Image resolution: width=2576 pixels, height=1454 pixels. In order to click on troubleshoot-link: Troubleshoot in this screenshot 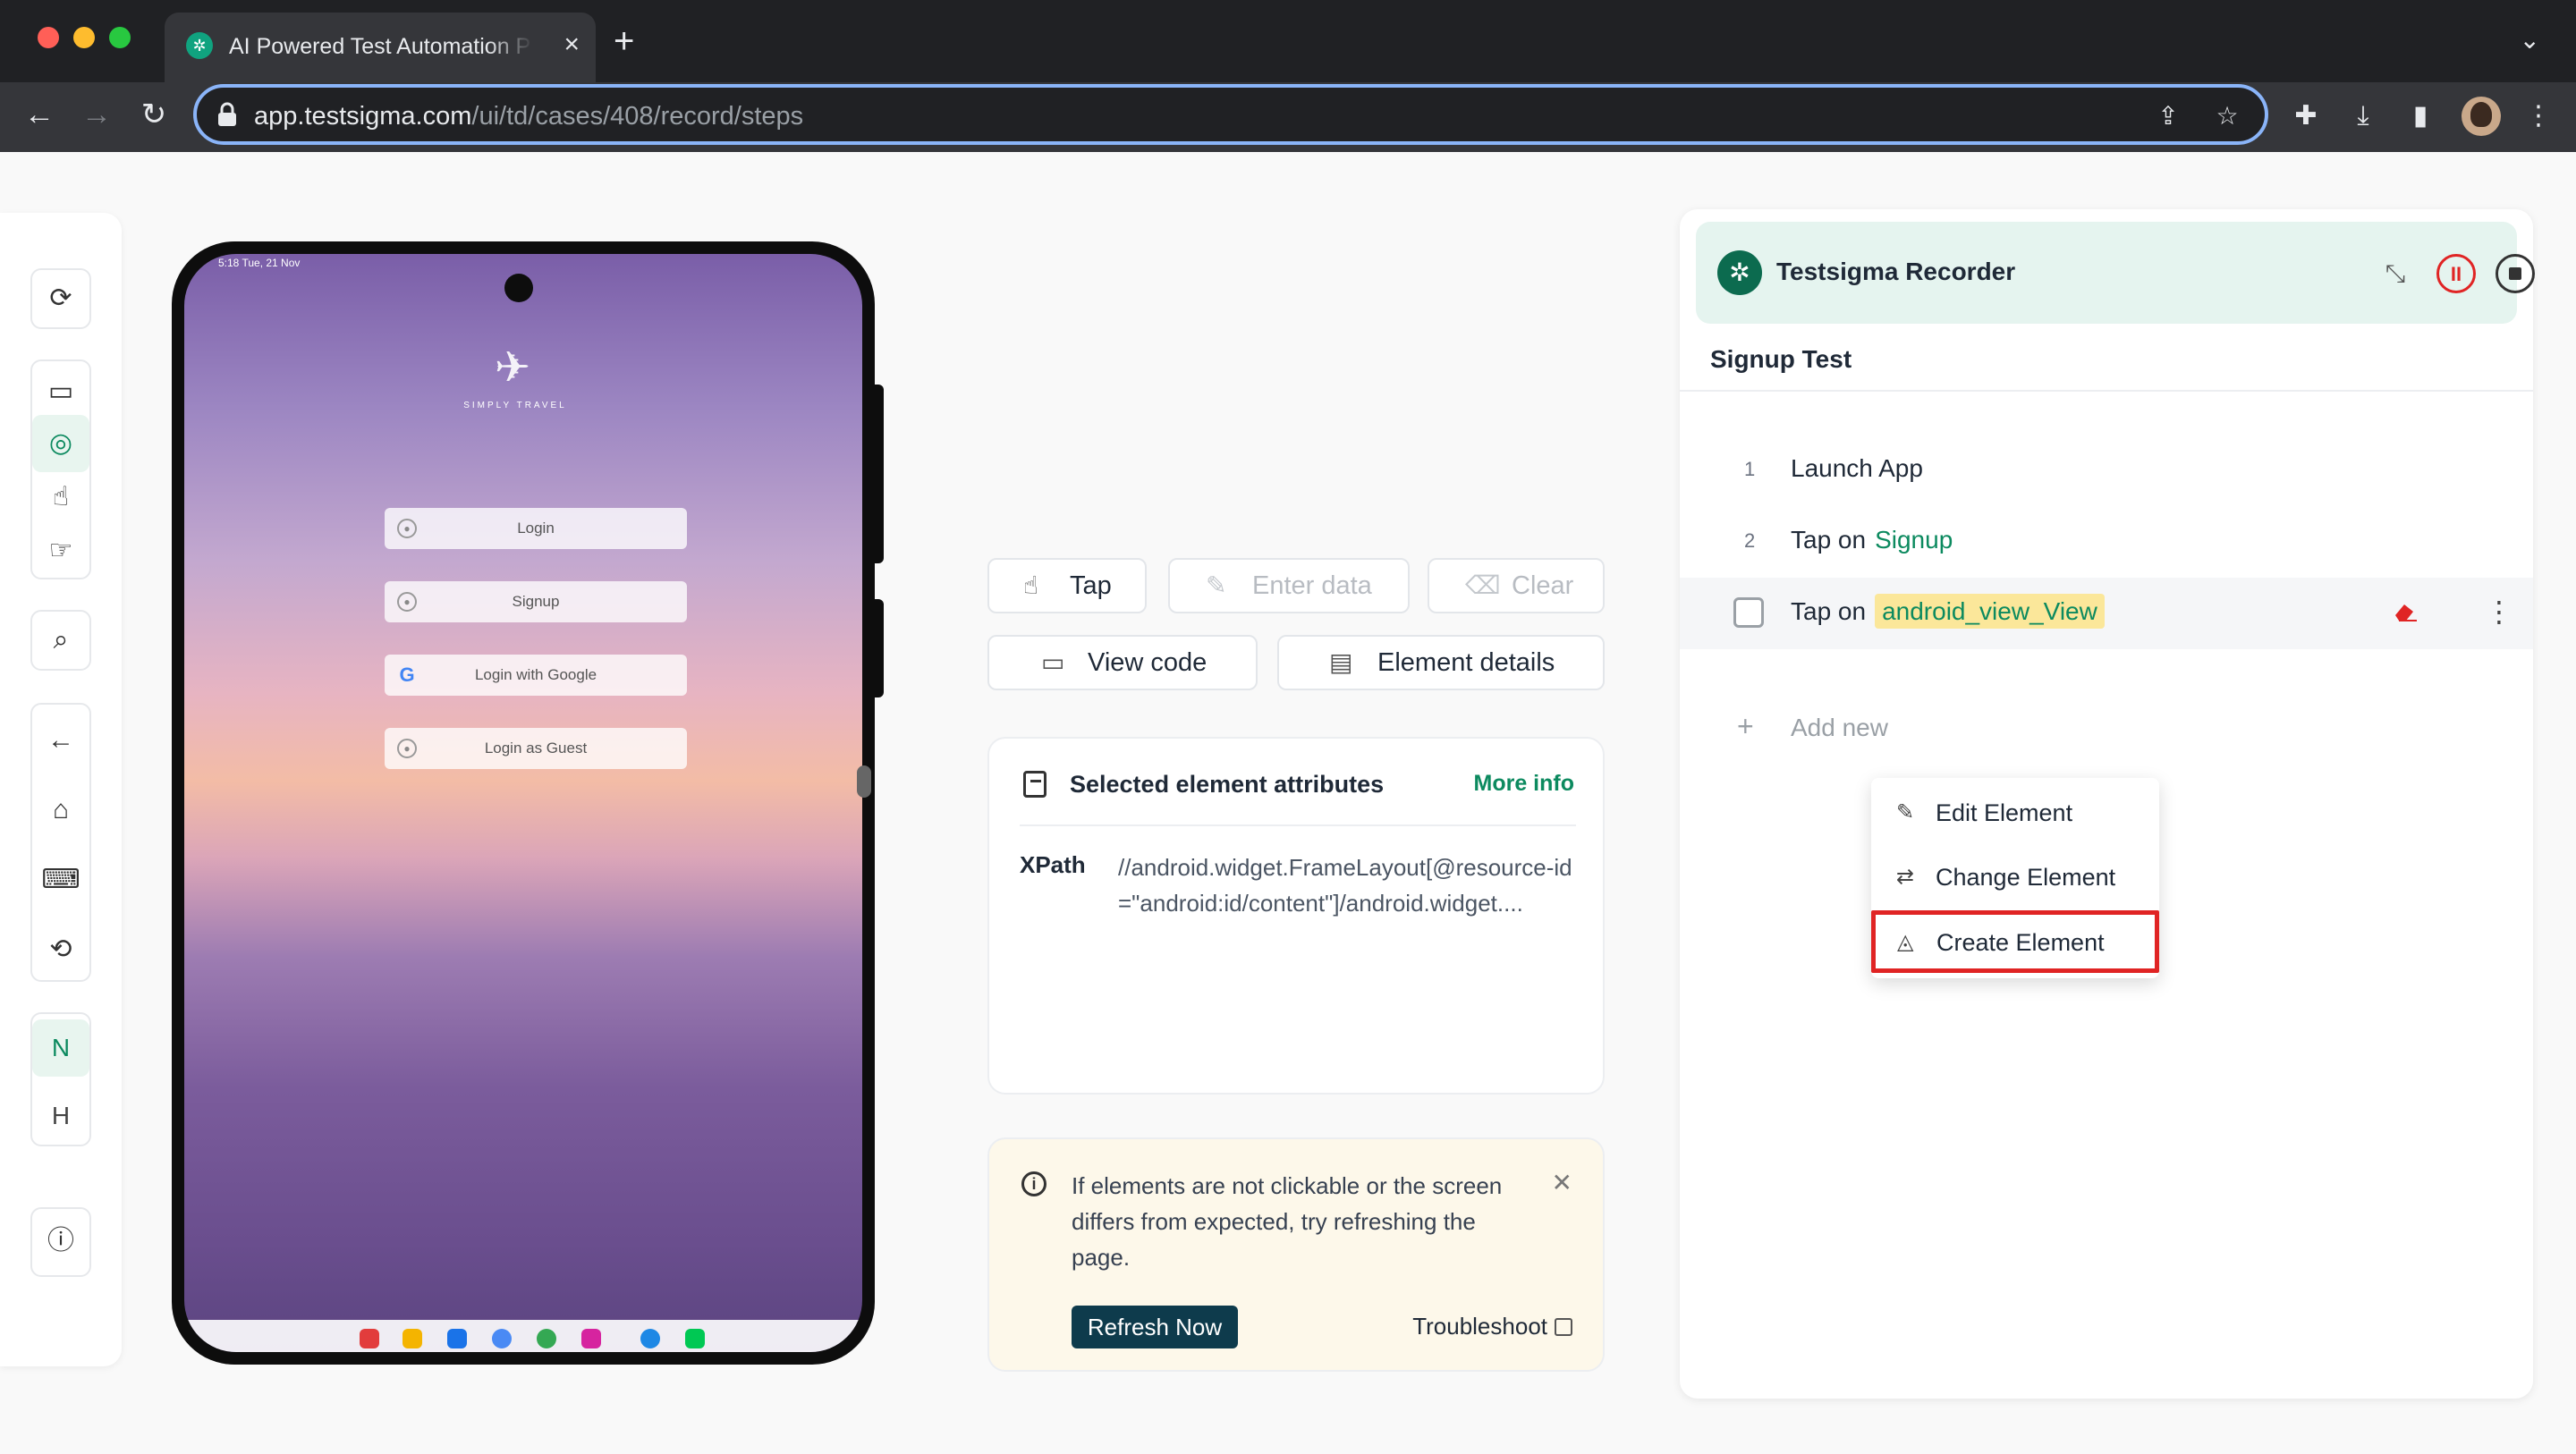, I will do `click(1492, 1326)`.